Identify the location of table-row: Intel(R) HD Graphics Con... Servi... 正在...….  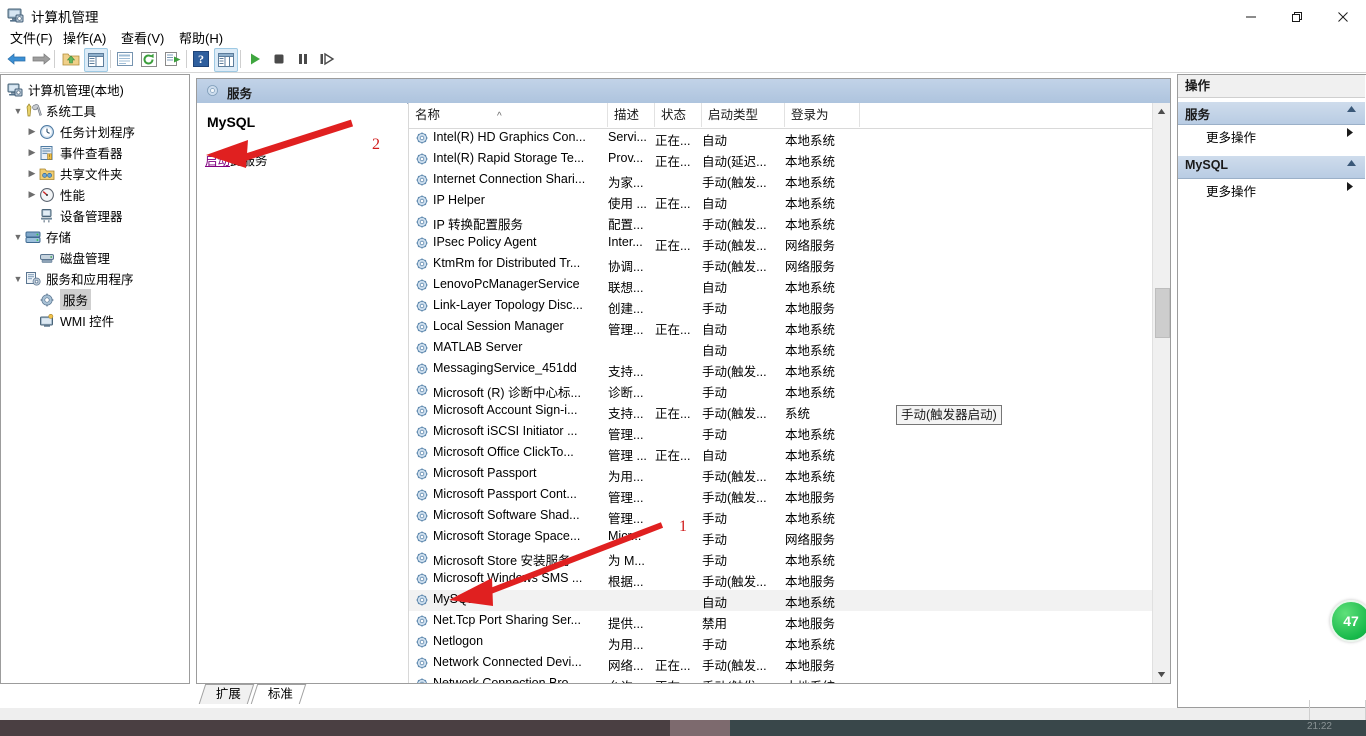
(789, 138).